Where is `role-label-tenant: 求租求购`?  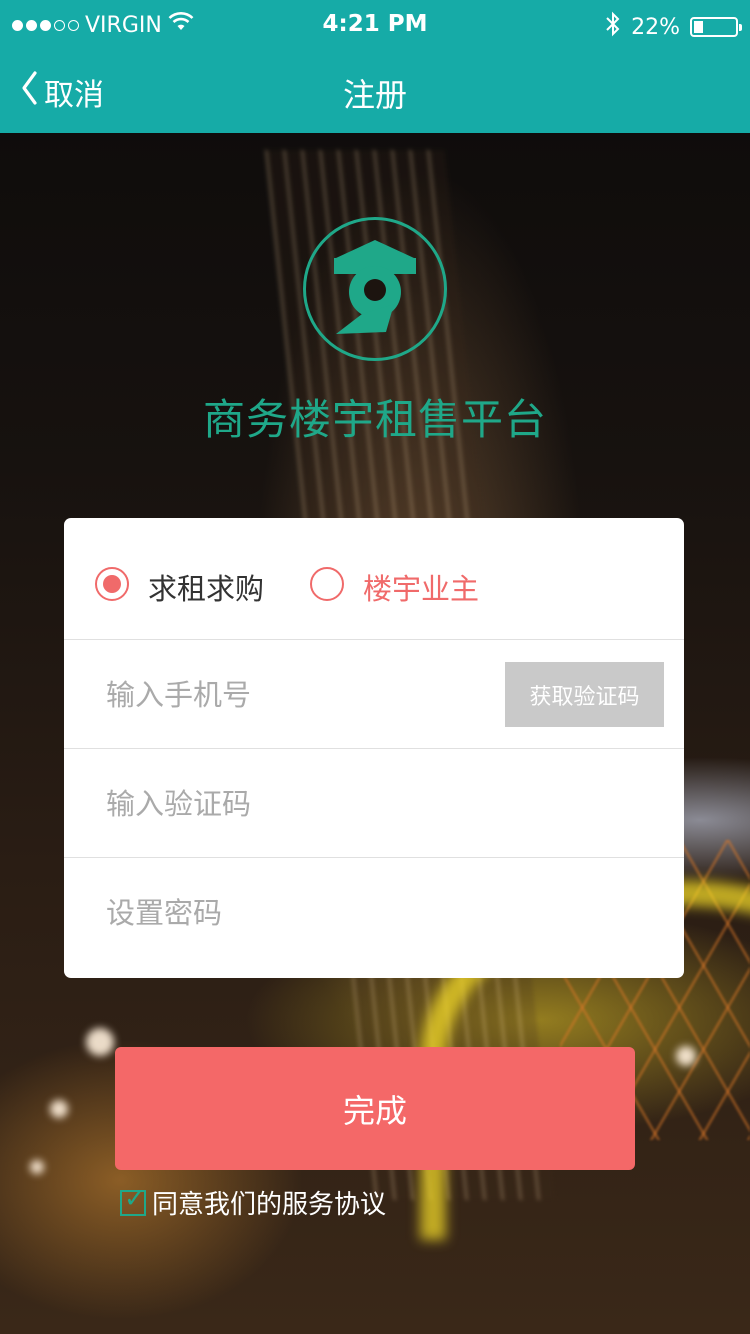 role-label-tenant: 求租求购 is located at coordinates (206, 587).